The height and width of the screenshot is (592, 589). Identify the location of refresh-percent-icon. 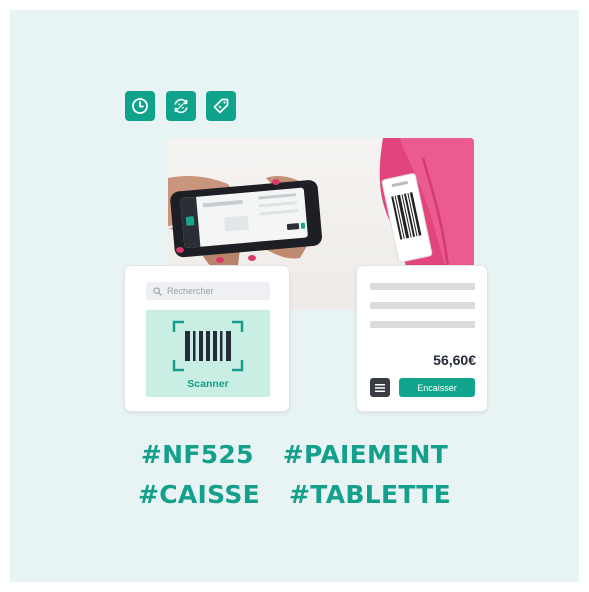
(181, 106).